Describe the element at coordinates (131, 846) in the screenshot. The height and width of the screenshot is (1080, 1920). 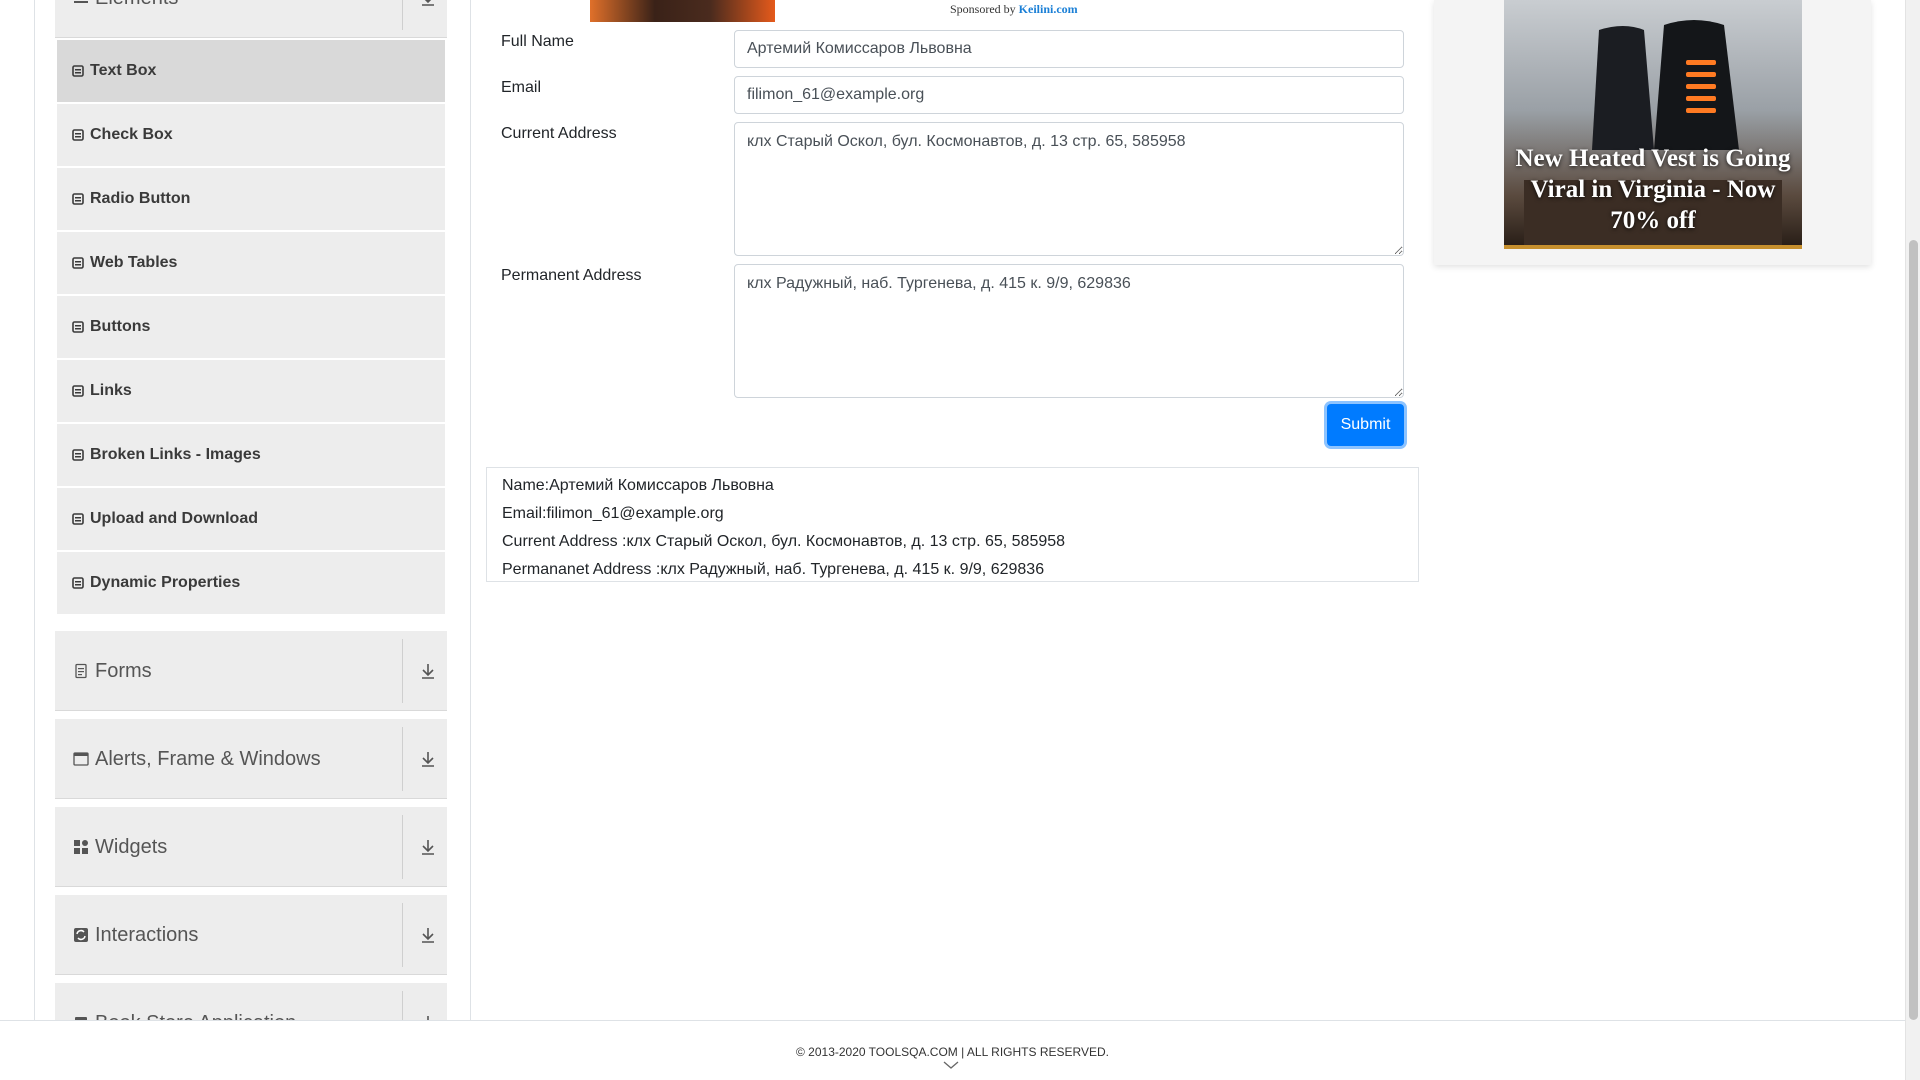
I see `group-label-widgets: Widgets` at that location.